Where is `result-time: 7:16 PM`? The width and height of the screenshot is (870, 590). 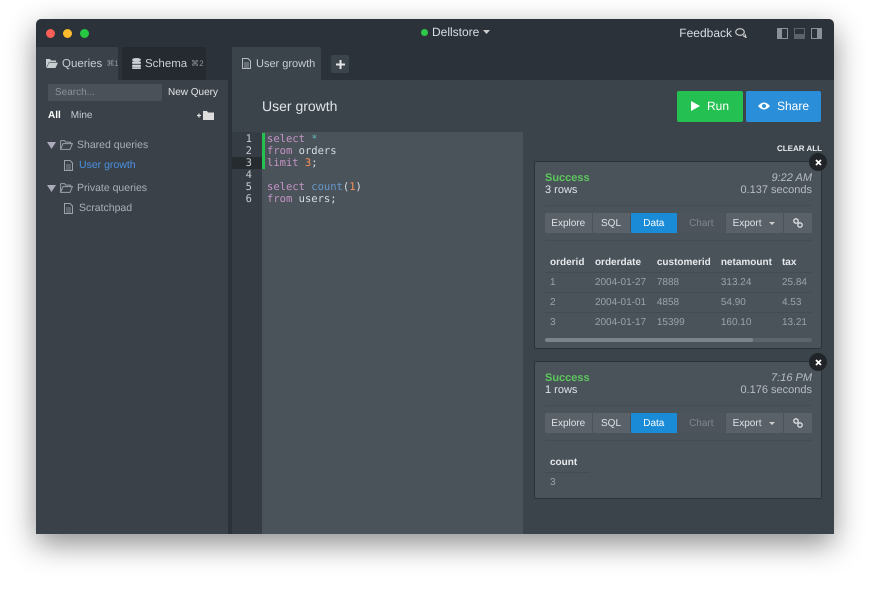 result-time: 7:16 PM is located at coordinates (791, 378).